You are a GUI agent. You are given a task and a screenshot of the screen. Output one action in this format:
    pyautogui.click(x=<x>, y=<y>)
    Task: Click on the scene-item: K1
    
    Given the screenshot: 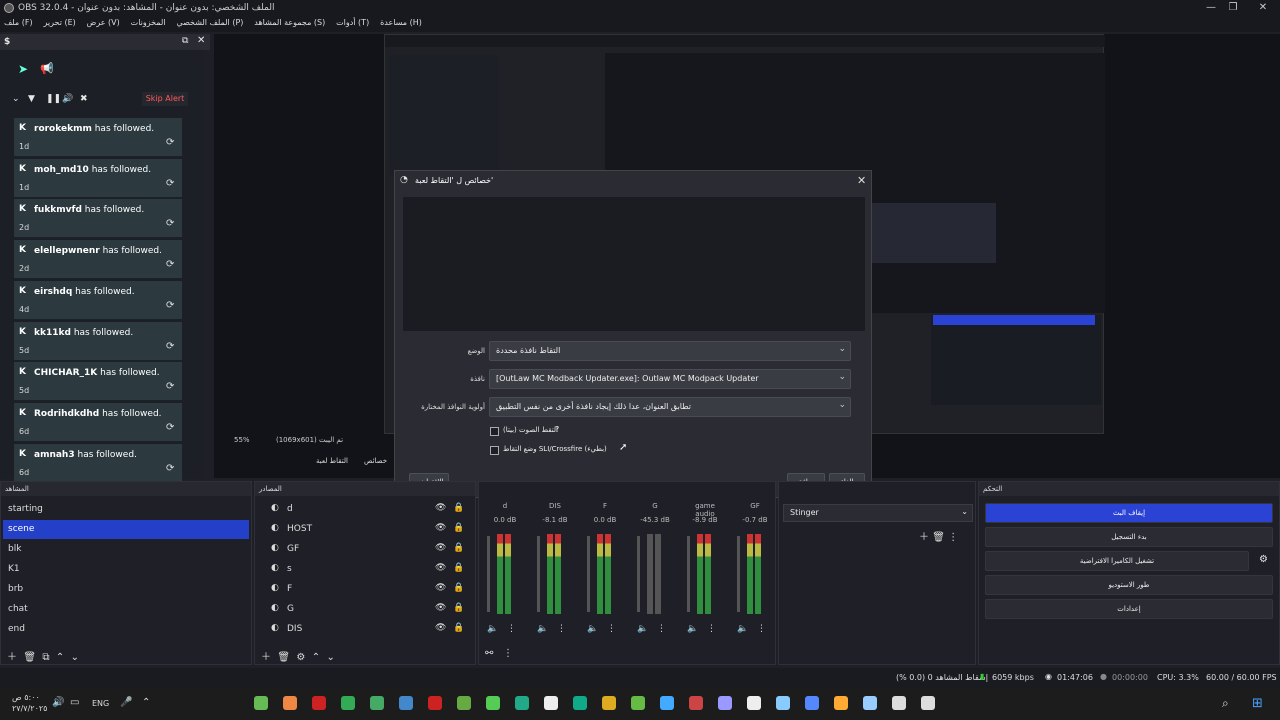 What is the action you would take?
    pyautogui.click(x=126, y=569)
    